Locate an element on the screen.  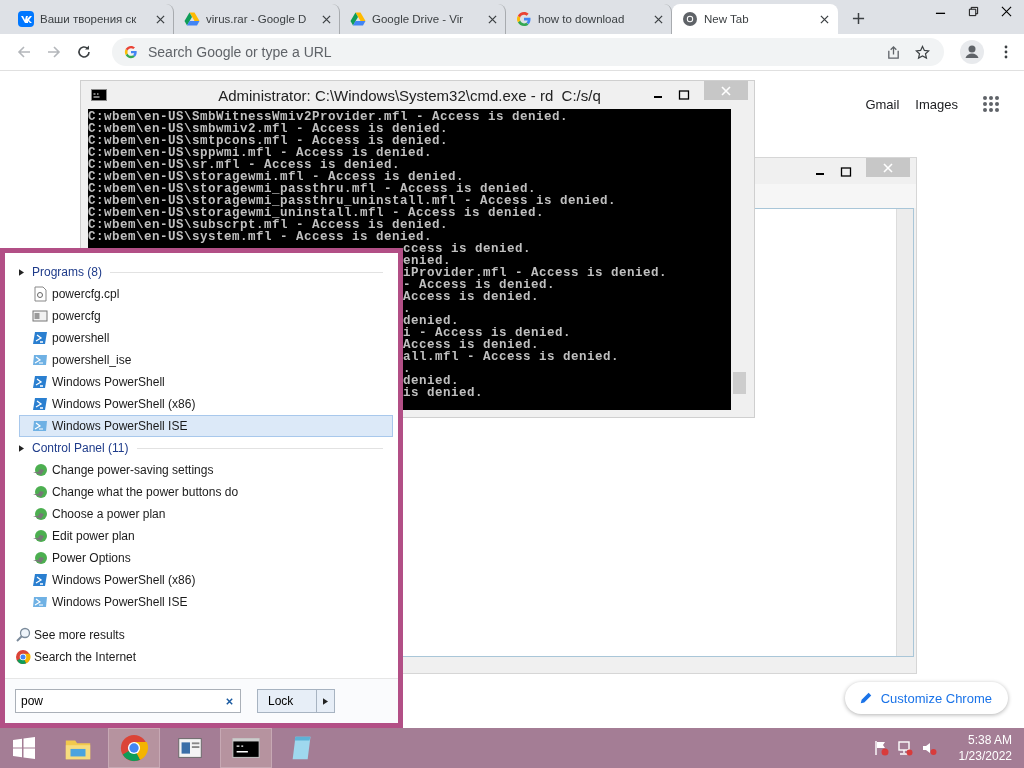
settings-file-icon is located at coordinates (40, 294).